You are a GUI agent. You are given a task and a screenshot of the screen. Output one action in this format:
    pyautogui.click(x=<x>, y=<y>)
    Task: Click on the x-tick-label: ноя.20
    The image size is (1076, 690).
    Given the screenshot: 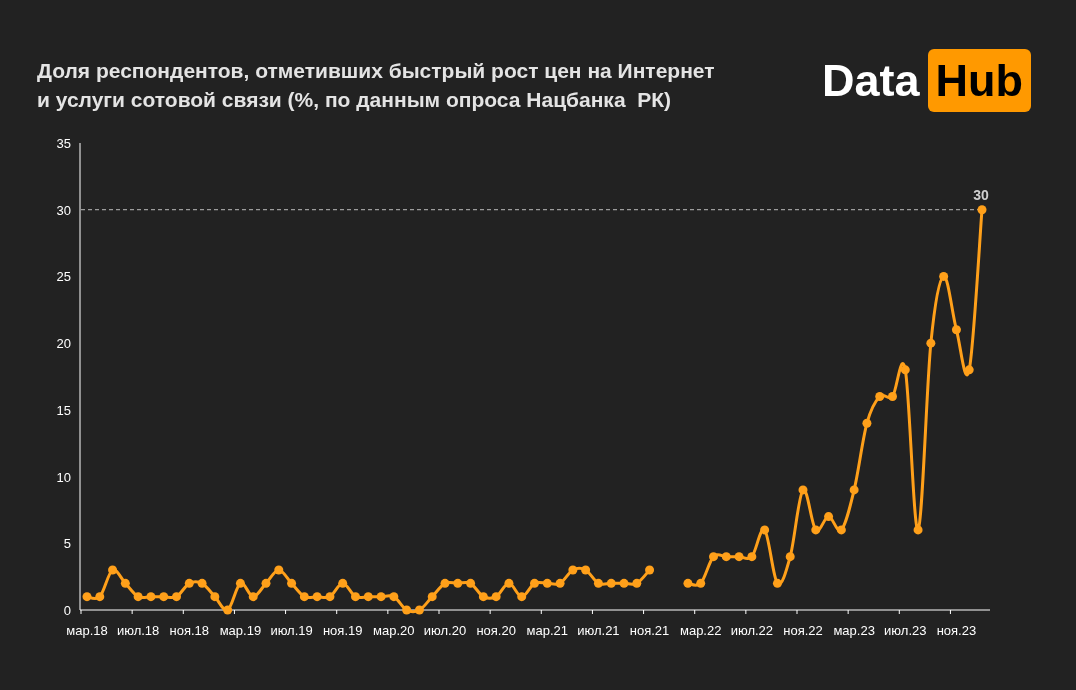 What is the action you would take?
    pyautogui.click(x=496, y=630)
    